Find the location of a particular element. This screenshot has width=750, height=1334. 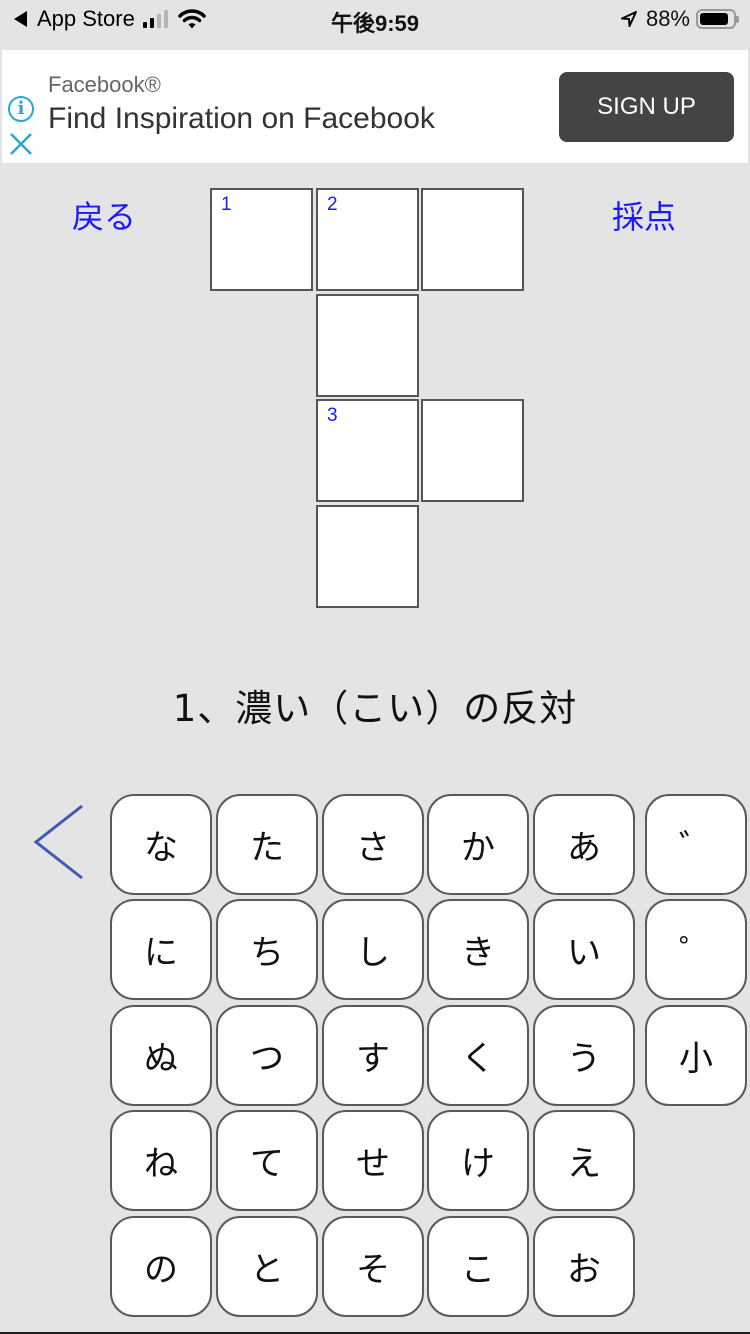

kana-key: う is located at coordinates (584, 1055).